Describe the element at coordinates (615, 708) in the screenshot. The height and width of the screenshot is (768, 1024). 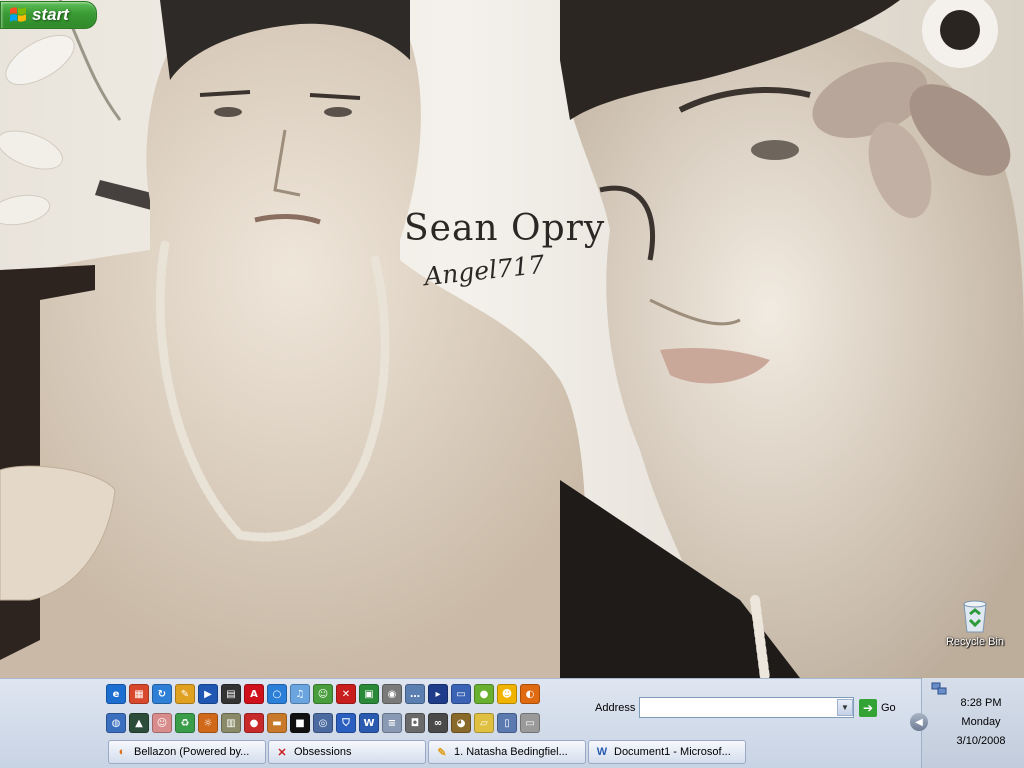
I see `address-label: Address` at that location.